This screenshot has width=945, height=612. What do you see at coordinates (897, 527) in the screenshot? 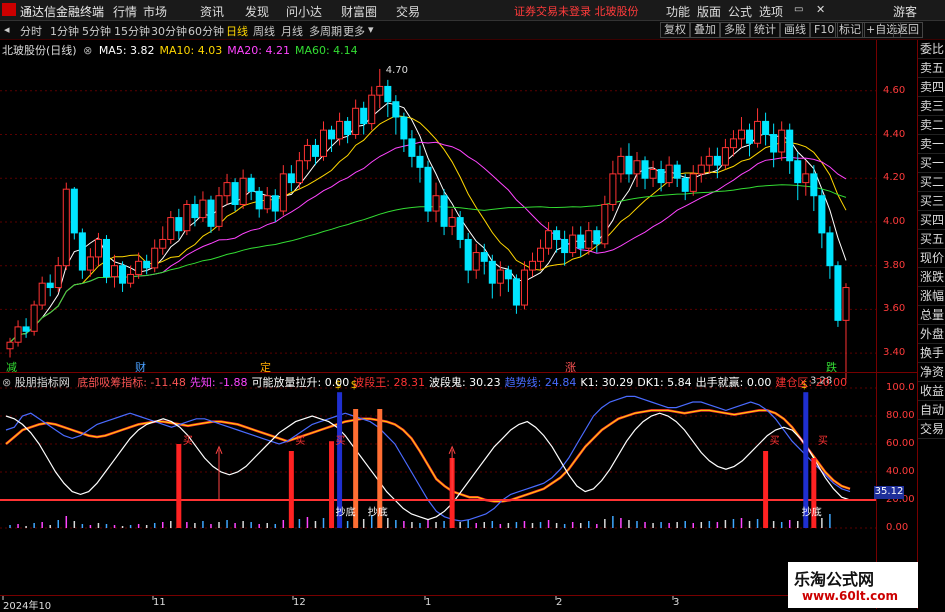
I see `indicator-y-tick: 0.00` at bounding box center [897, 527].